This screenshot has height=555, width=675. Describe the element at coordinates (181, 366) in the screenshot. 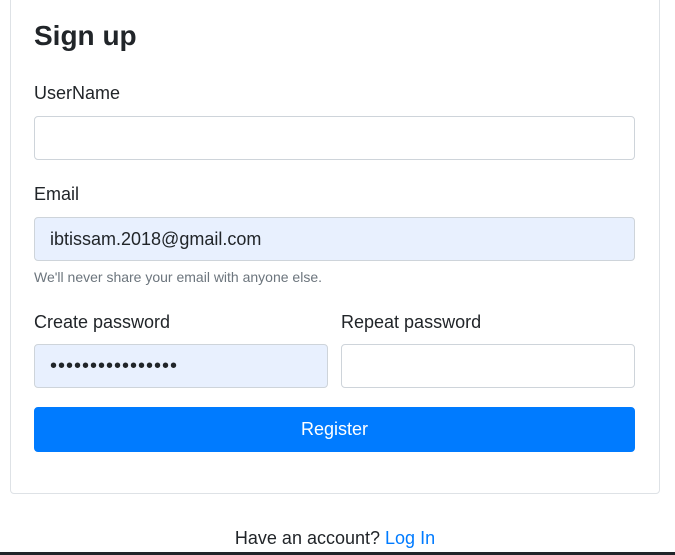

I see `create-password-input` at that location.